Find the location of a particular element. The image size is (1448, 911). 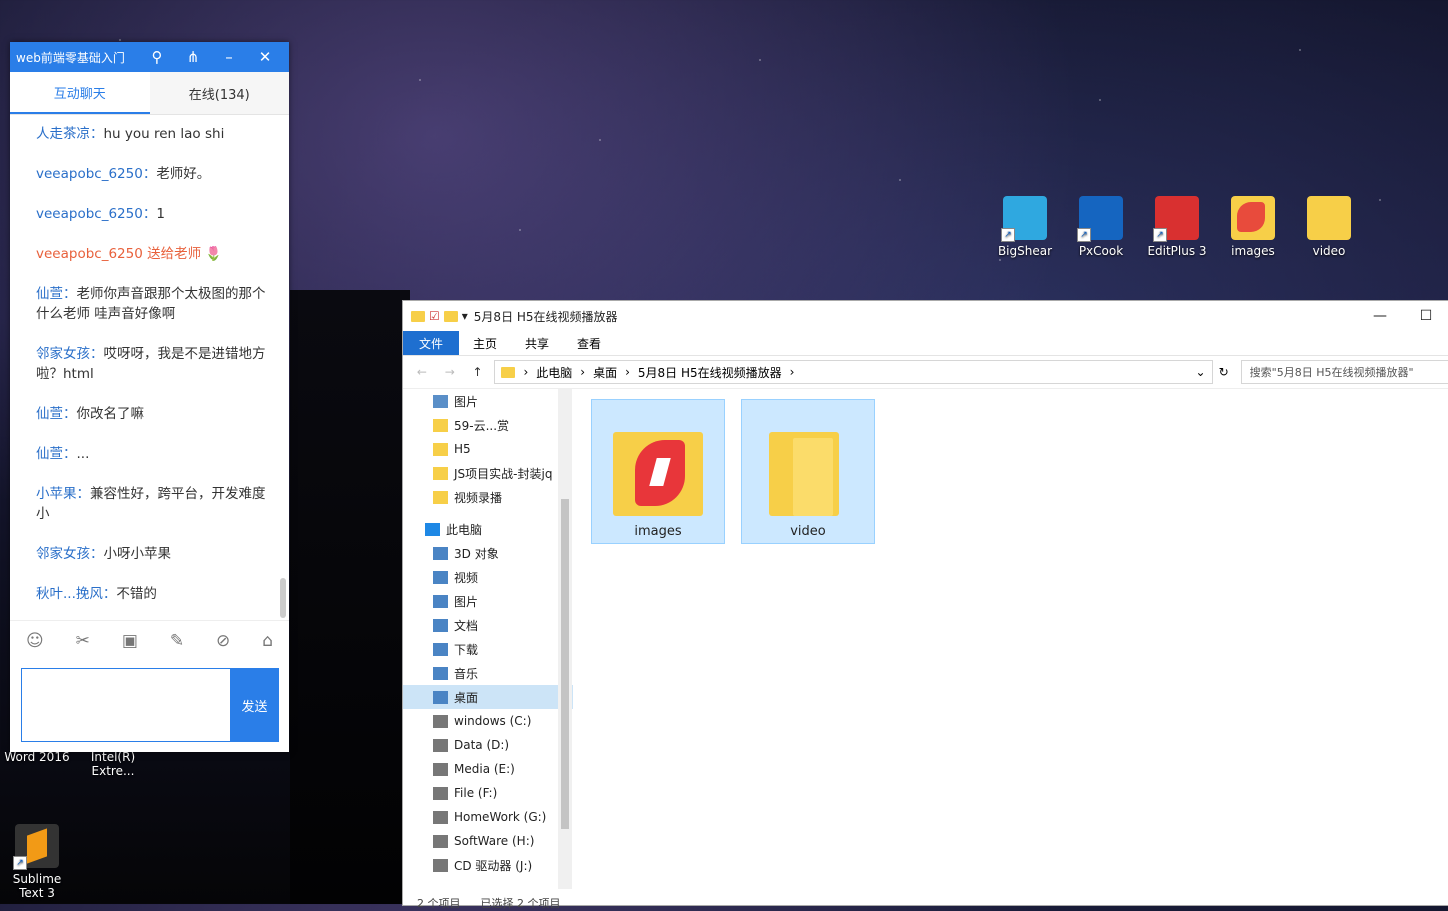

image-icon: ▣ is located at coordinates (130, 641).